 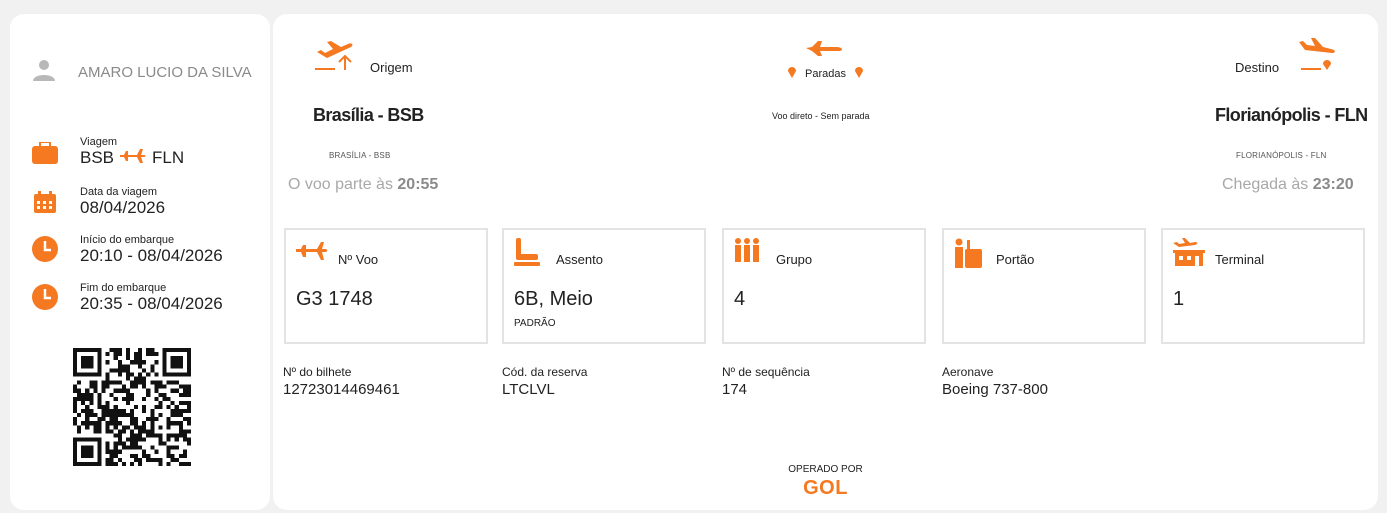 What do you see at coordinates (1257, 67) in the screenshot?
I see `dest-label: Destino` at bounding box center [1257, 67].